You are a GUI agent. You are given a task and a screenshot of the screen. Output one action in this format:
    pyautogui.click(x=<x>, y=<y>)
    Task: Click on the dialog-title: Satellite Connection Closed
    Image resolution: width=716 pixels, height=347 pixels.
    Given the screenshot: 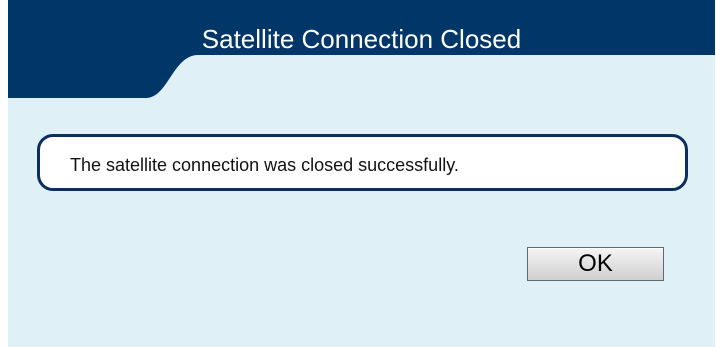 What is the action you would take?
    pyautogui.click(x=361, y=39)
    